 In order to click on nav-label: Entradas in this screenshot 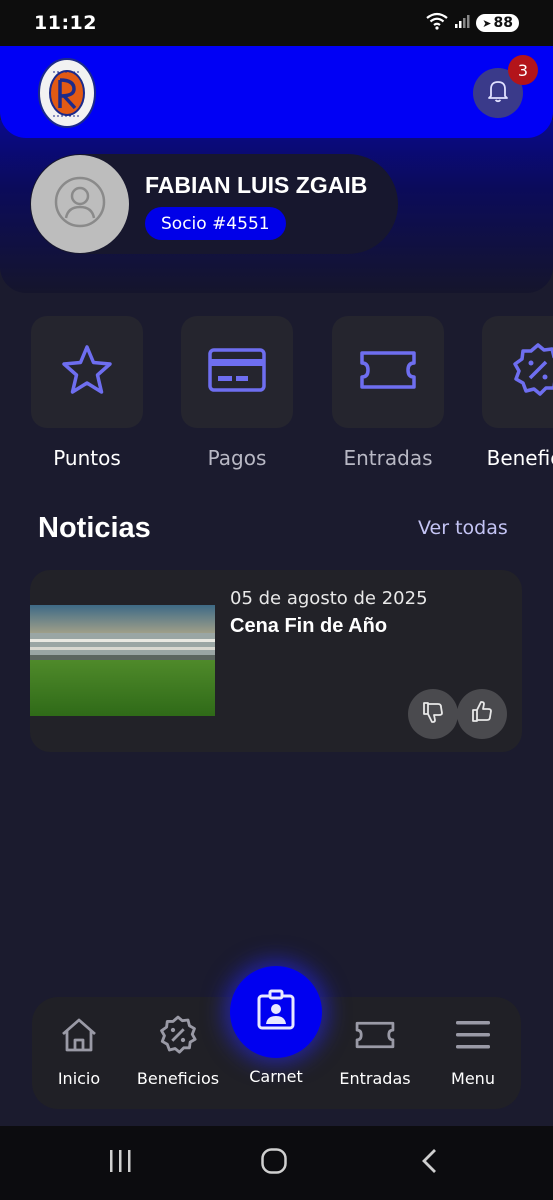, I will do `click(375, 1078)`.